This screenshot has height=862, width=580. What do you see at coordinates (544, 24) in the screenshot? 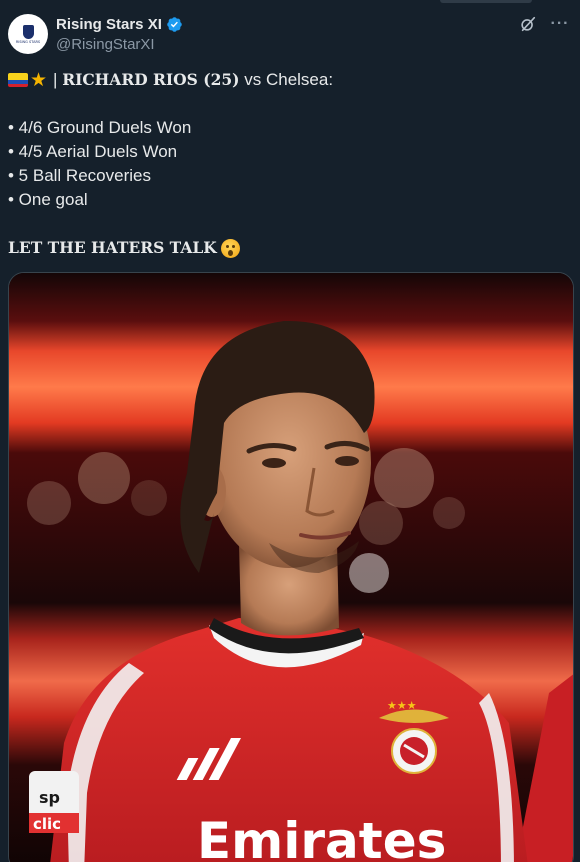
I see `header-actions: ···` at bounding box center [544, 24].